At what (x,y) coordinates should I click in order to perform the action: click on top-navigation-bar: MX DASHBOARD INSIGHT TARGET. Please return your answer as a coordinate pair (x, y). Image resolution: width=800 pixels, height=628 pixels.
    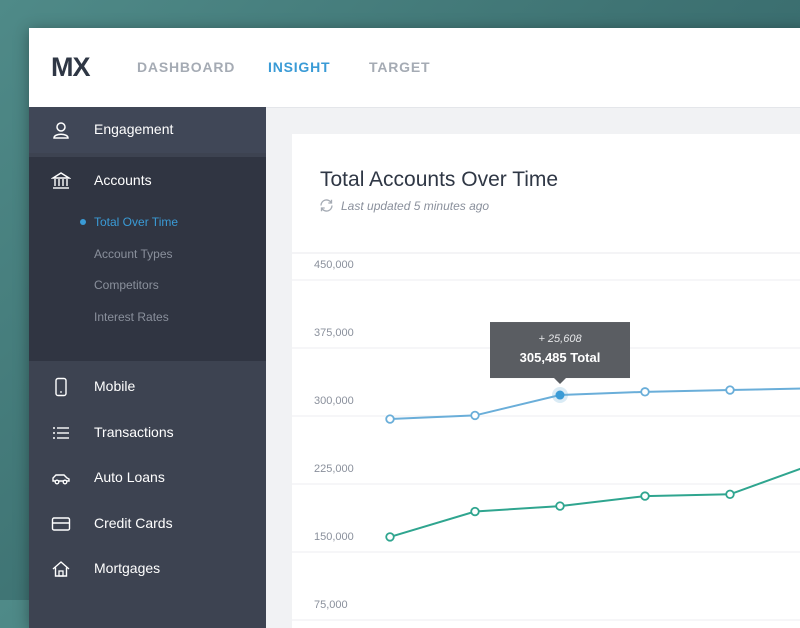
    Looking at the image, I should click on (414, 68).